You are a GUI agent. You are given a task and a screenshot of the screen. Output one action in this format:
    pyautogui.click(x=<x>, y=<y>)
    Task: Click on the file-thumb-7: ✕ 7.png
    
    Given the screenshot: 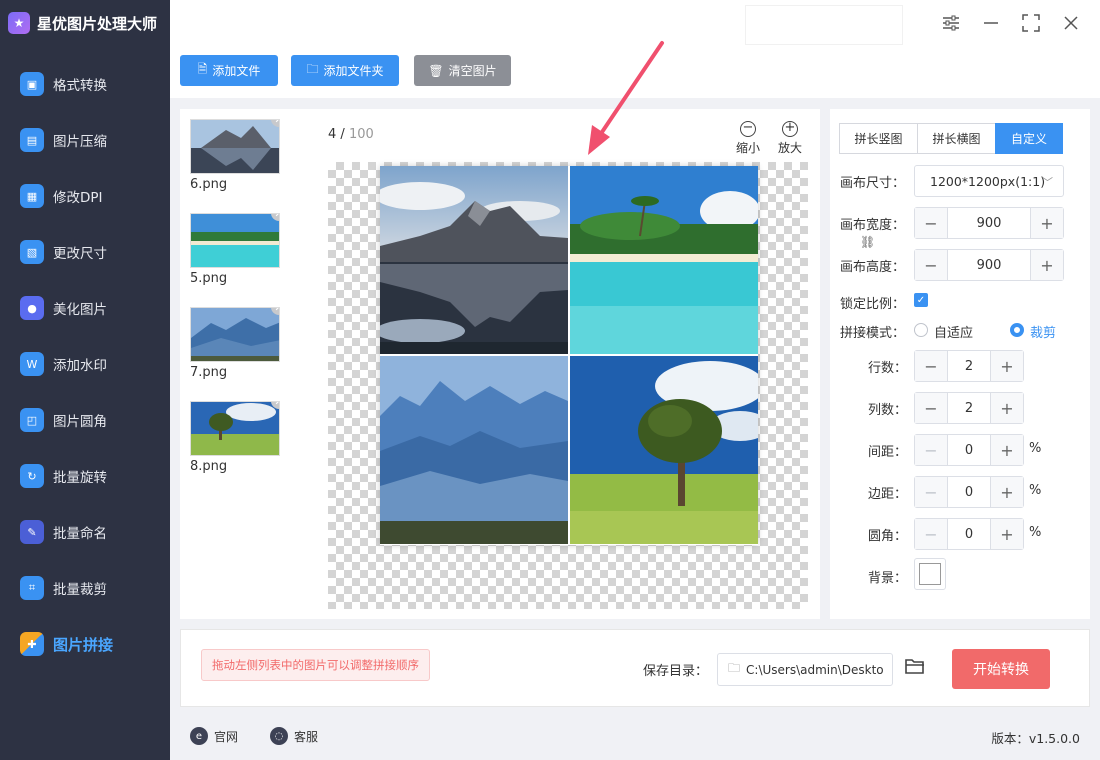 What is the action you would take?
    pyautogui.click(x=235, y=343)
    